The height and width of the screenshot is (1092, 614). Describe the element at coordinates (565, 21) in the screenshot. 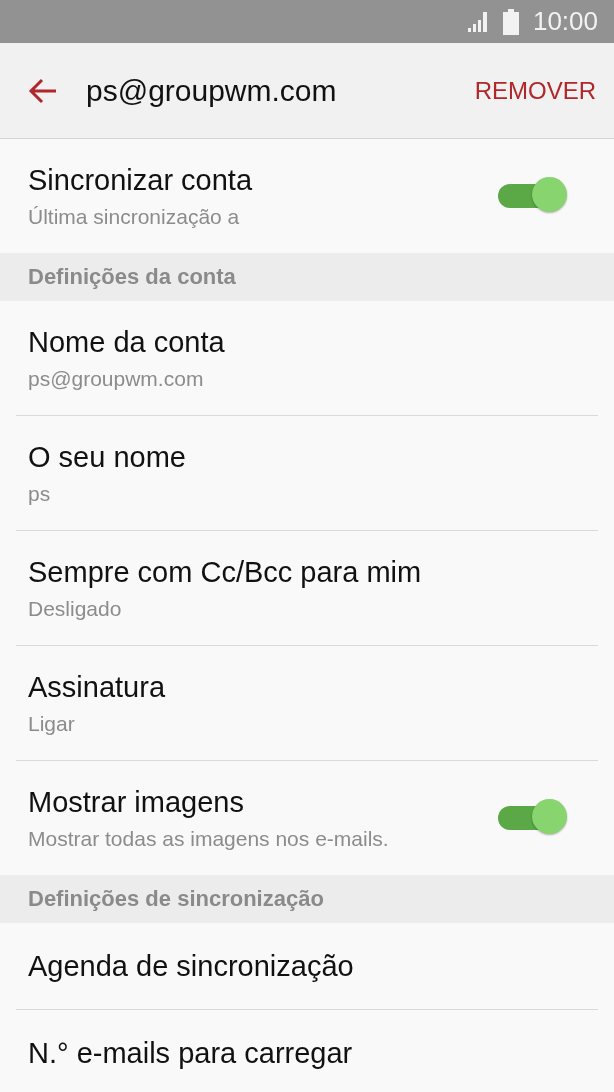

I see `status-time: 10:00` at that location.